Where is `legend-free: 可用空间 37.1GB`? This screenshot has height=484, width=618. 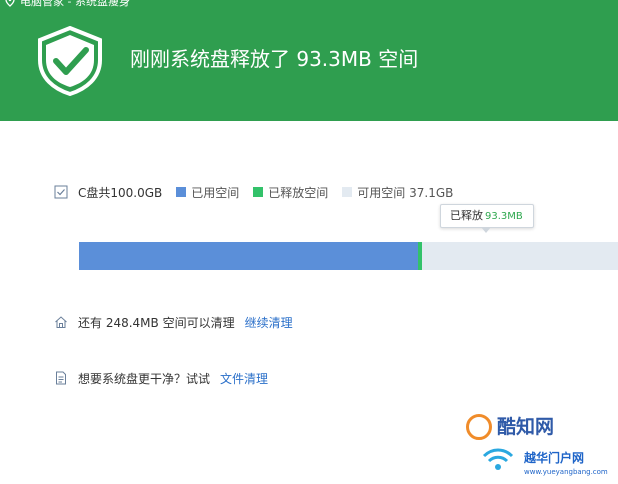
legend-free: 可用空间 37.1GB is located at coordinates (397, 192).